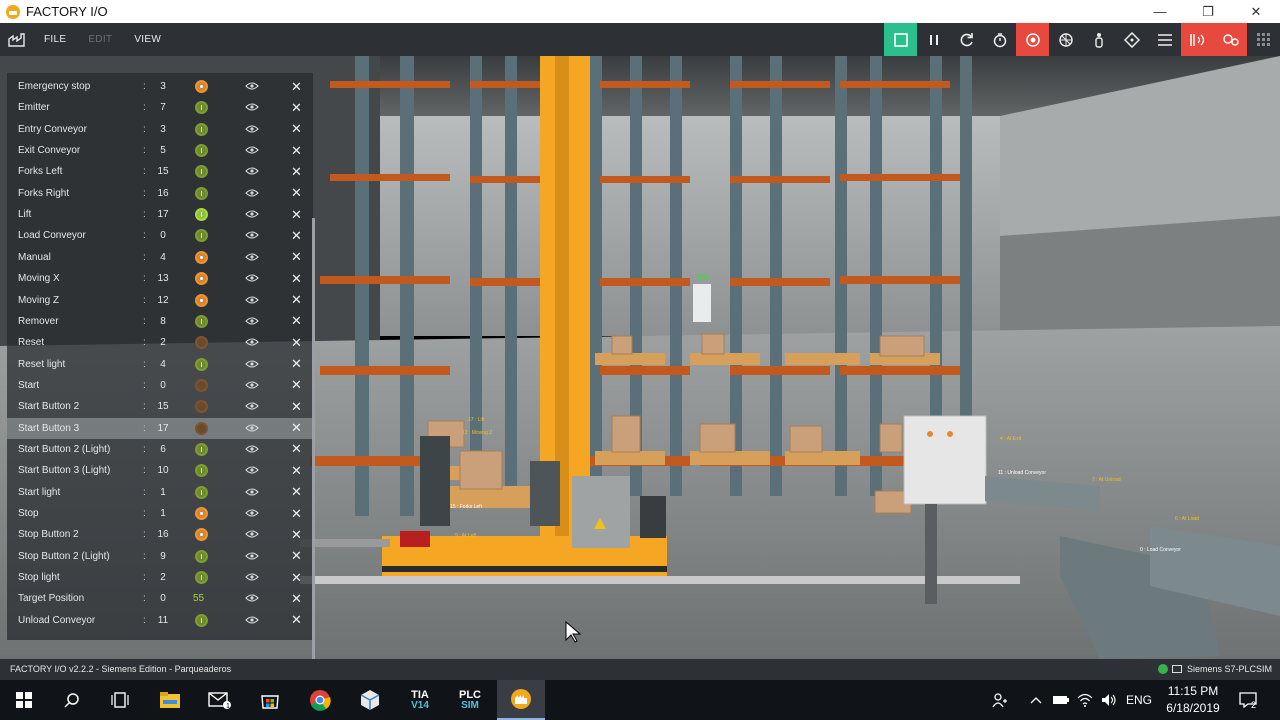 This screenshot has height=720, width=1280. I want to click on taskbar-clock: 11:15 PM 6/18/2019, so click(1193, 700).